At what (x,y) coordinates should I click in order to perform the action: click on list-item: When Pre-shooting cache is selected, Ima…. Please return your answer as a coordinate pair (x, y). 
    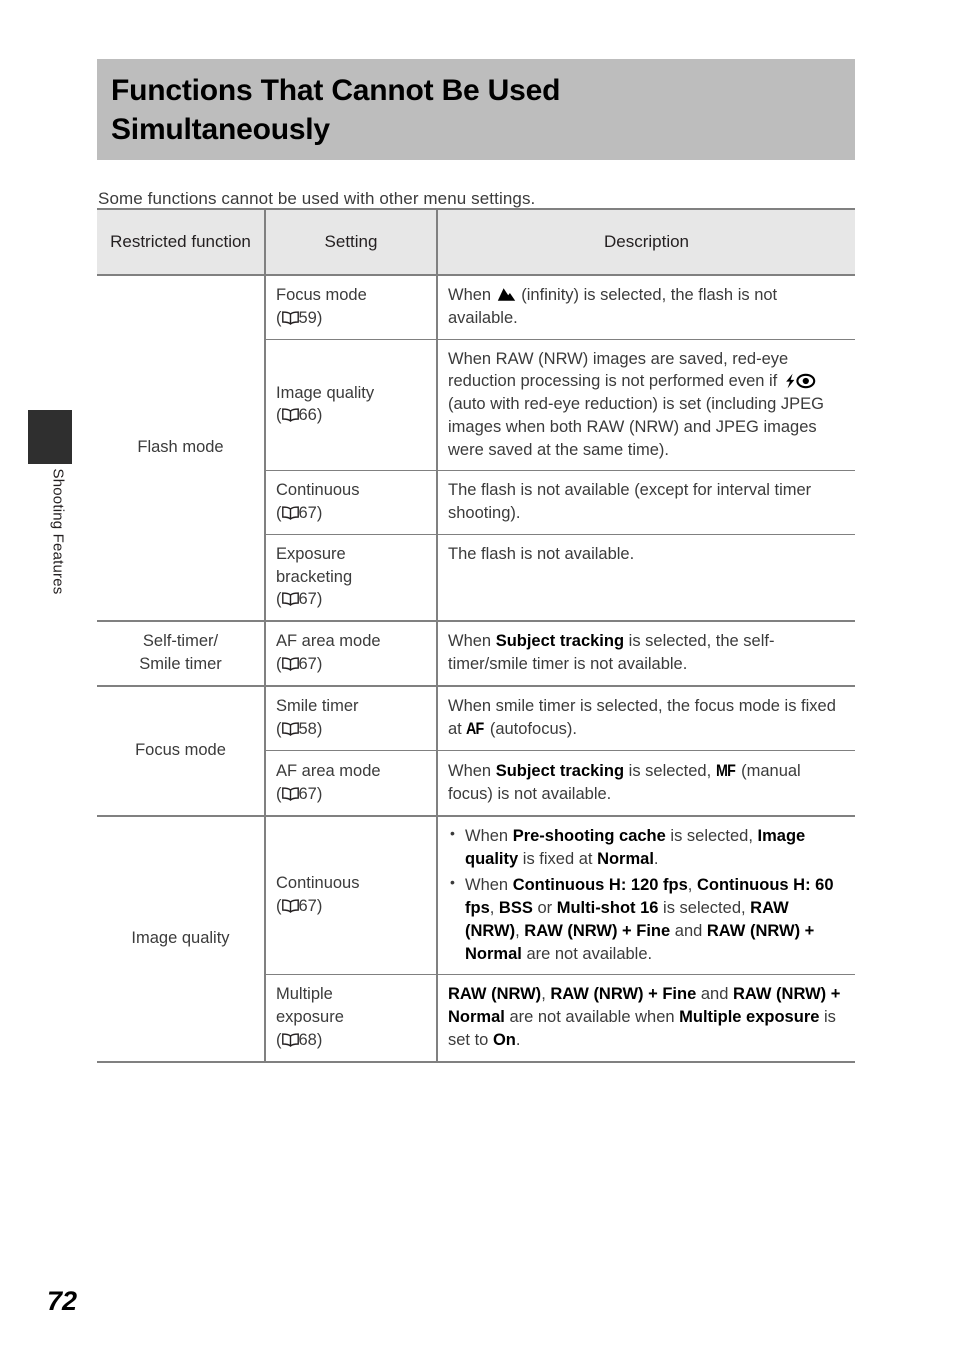
    Looking at the image, I should click on (646, 847).